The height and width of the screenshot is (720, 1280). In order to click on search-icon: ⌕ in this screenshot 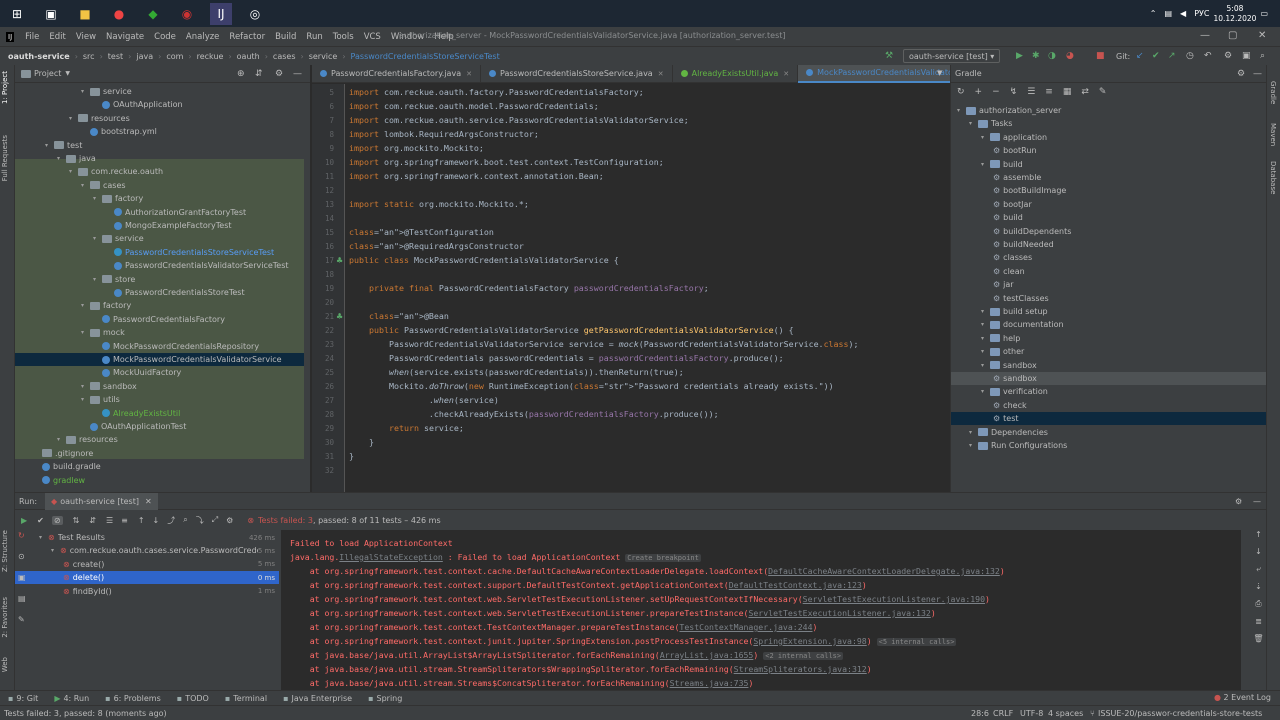, I will do `click(1262, 56)`.